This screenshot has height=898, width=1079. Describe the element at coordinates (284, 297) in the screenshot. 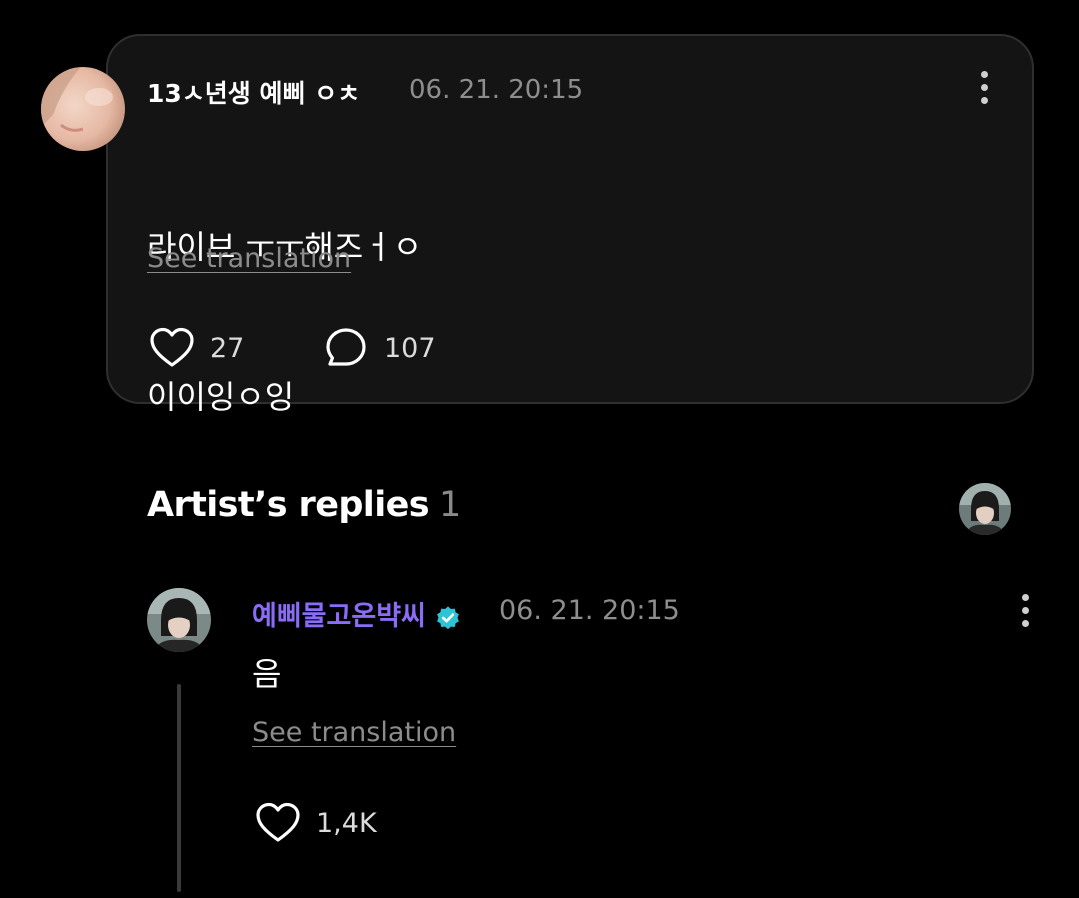

I see `post-body: 라이브 ㅜㅜ해즈ㅓㅇ 이이잉ㅇ잉` at that location.